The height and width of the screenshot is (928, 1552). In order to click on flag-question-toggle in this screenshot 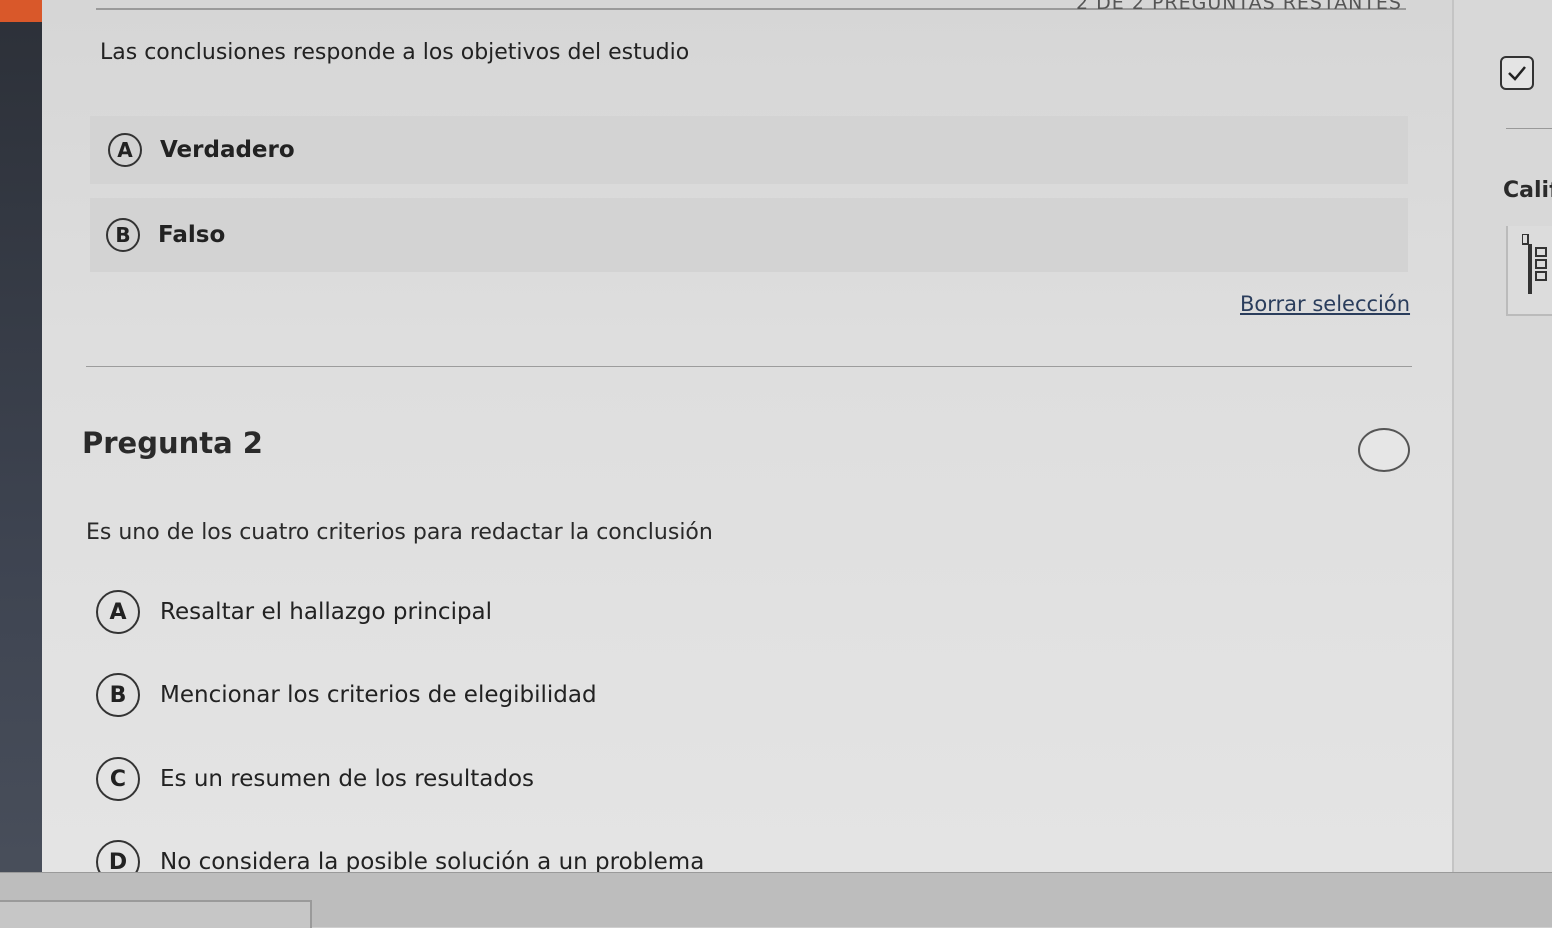, I will do `click(1384, 450)`.